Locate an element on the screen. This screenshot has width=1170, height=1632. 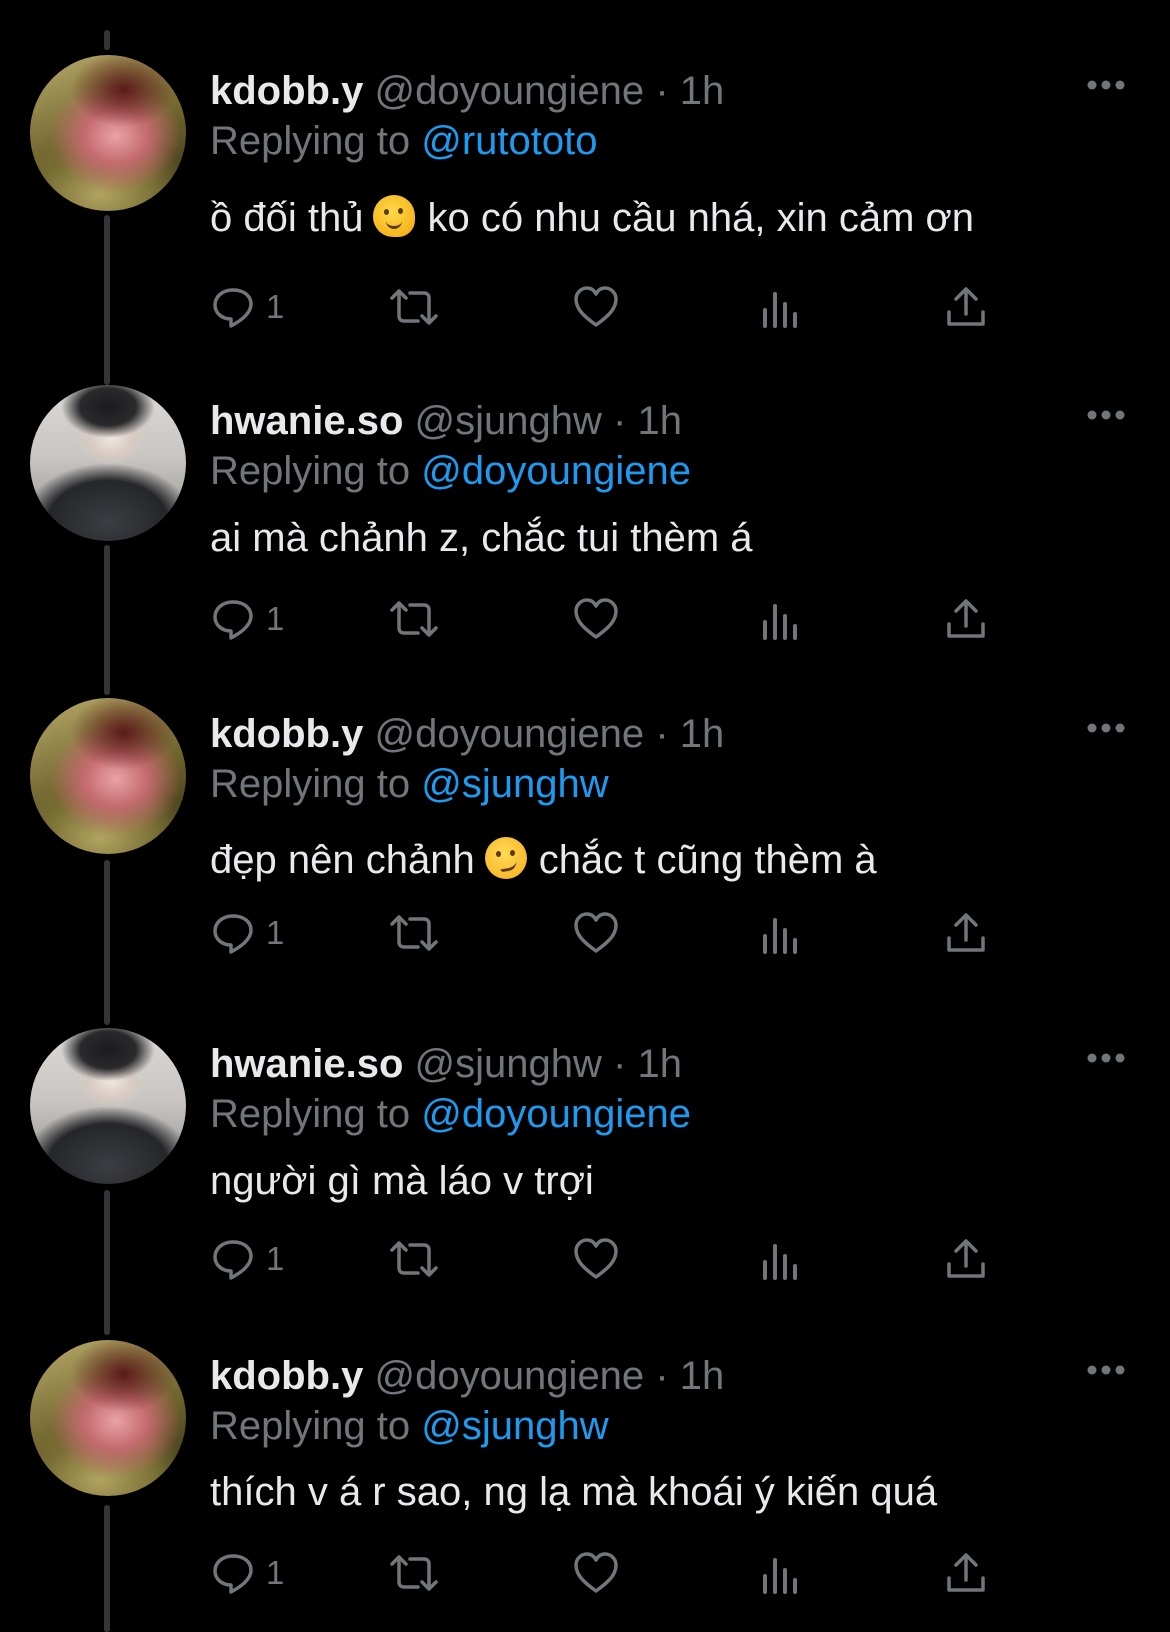
tweet-actions: 1 is located at coordinates (660, 933).